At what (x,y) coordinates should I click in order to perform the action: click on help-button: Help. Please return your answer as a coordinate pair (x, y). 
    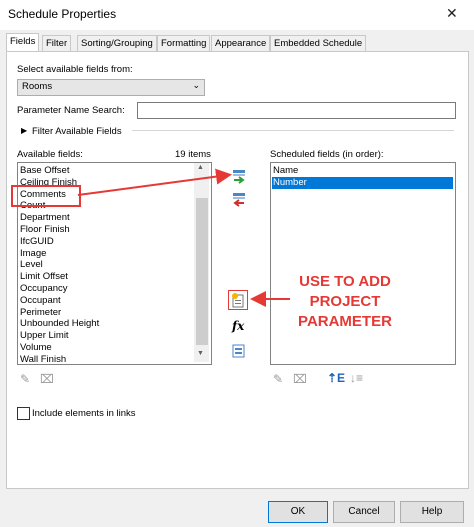
    Looking at the image, I should click on (432, 512).